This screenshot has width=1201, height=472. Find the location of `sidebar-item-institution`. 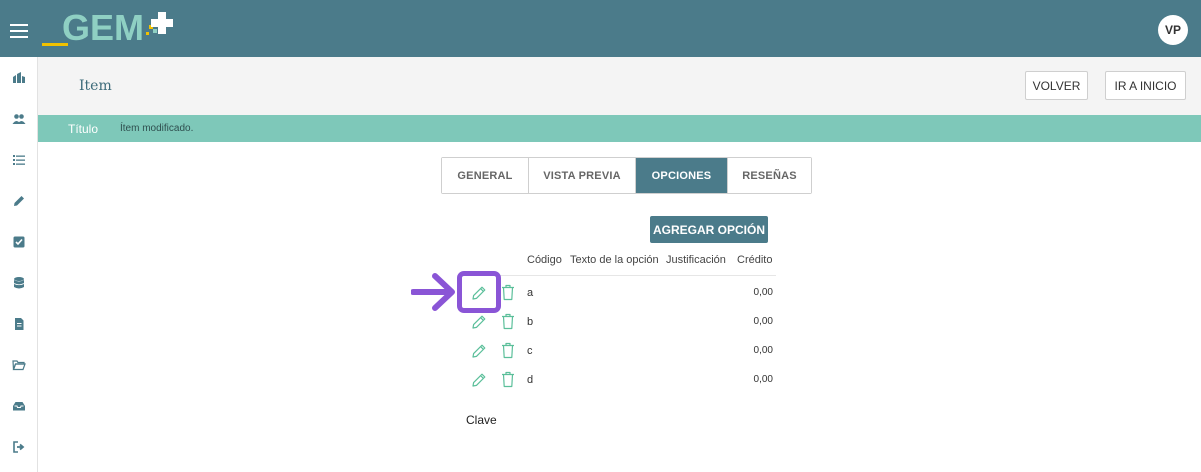

sidebar-item-institution is located at coordinates (18, 77).